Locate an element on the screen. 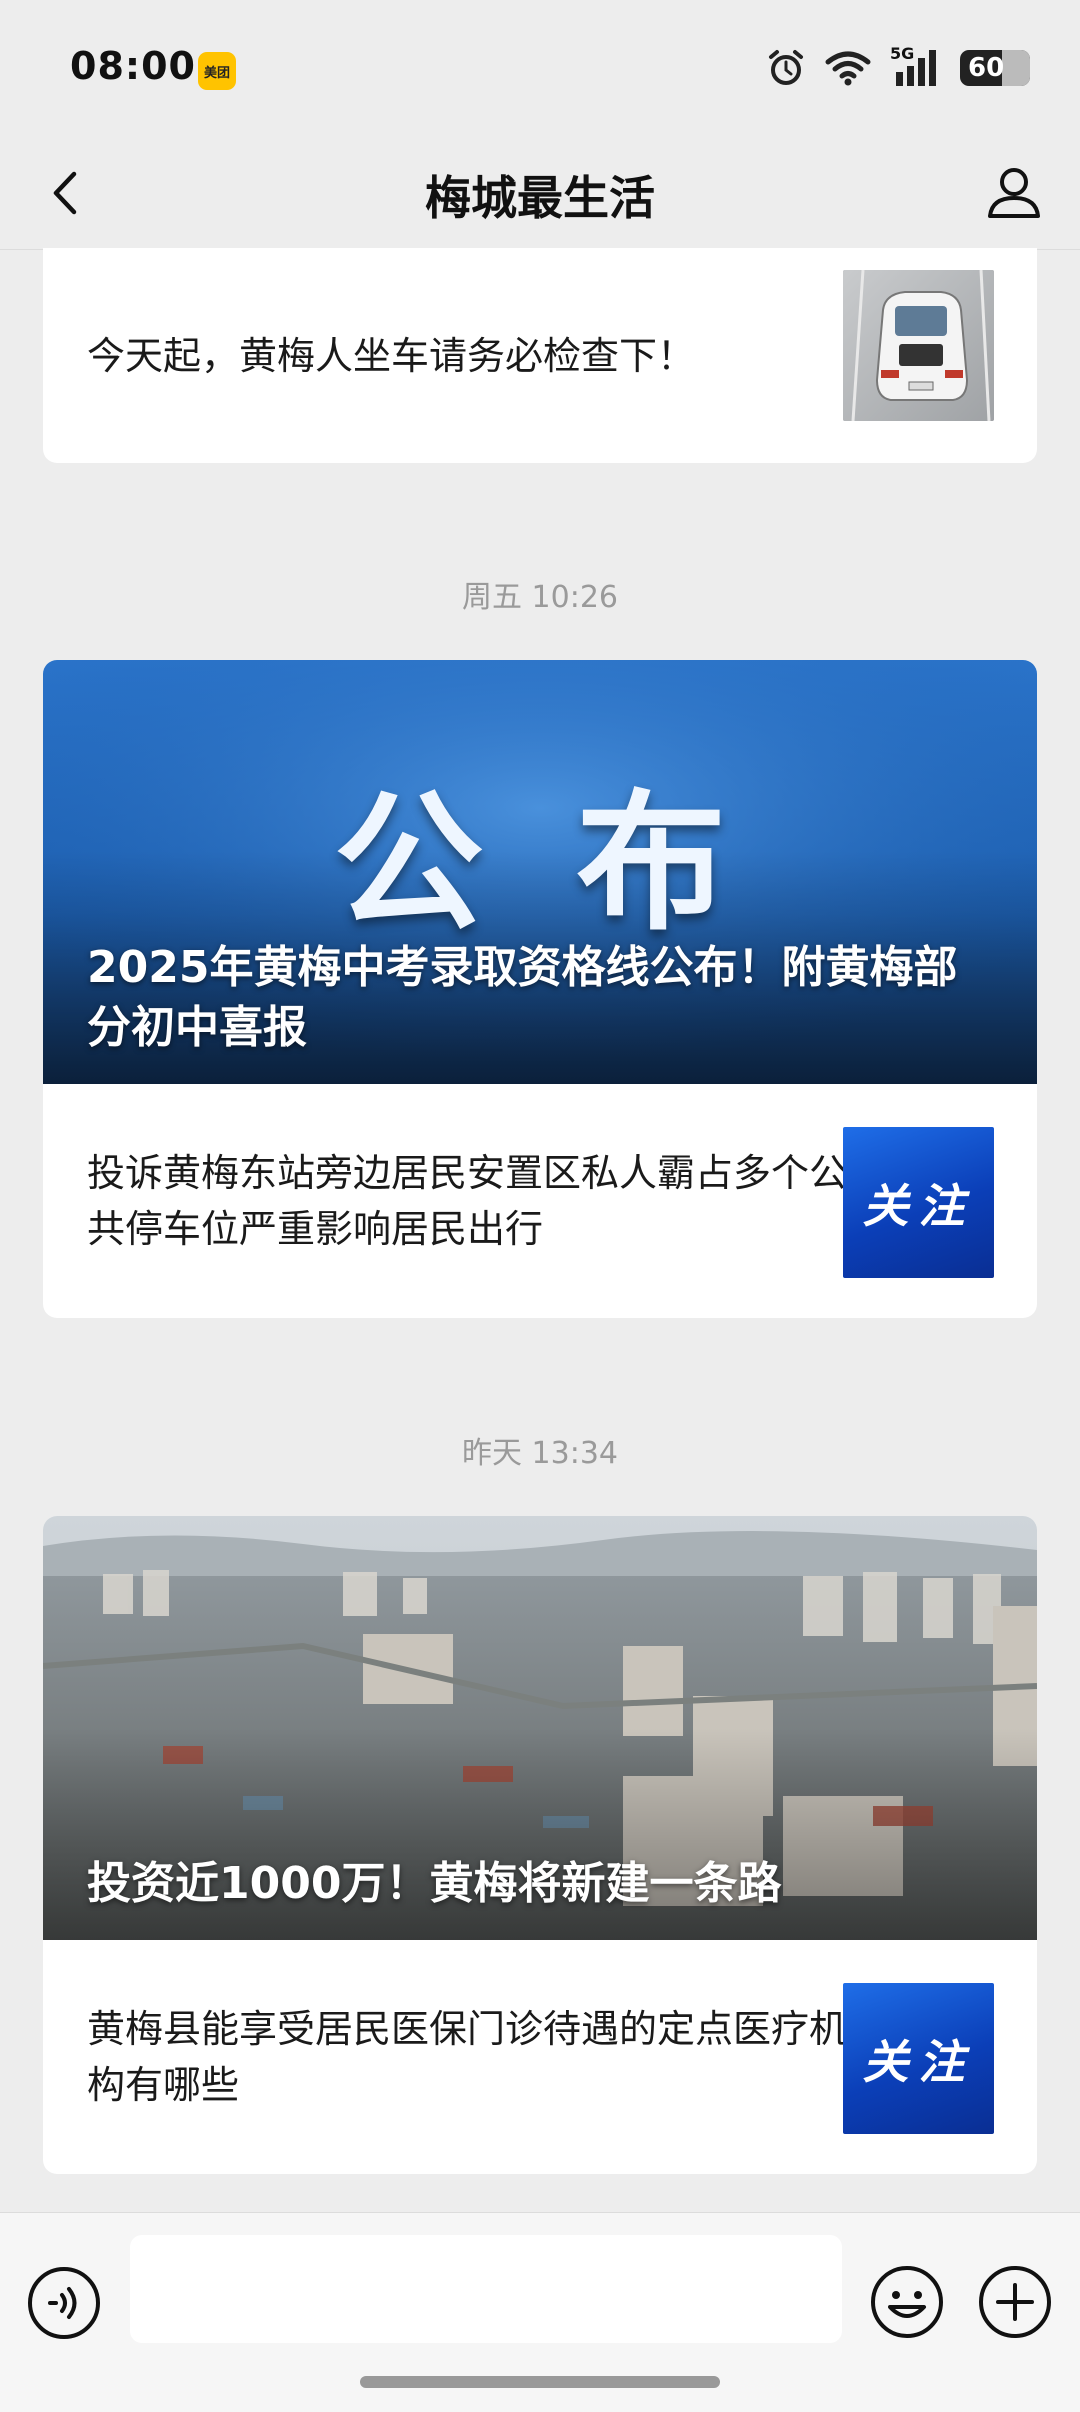 The width and height of the screenshot is (1080, 2412). timestamp: 昨天 13:34 is located at coordinates (540, 1453).